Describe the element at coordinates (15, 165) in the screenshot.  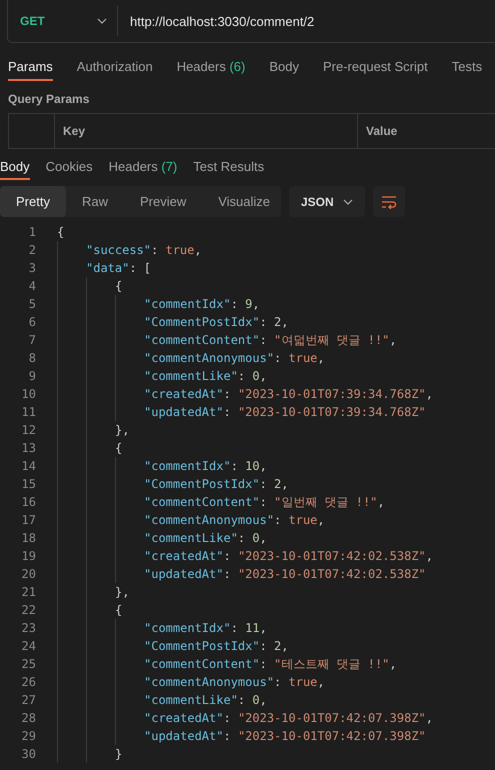
I see `response-tab: Body` at that location.